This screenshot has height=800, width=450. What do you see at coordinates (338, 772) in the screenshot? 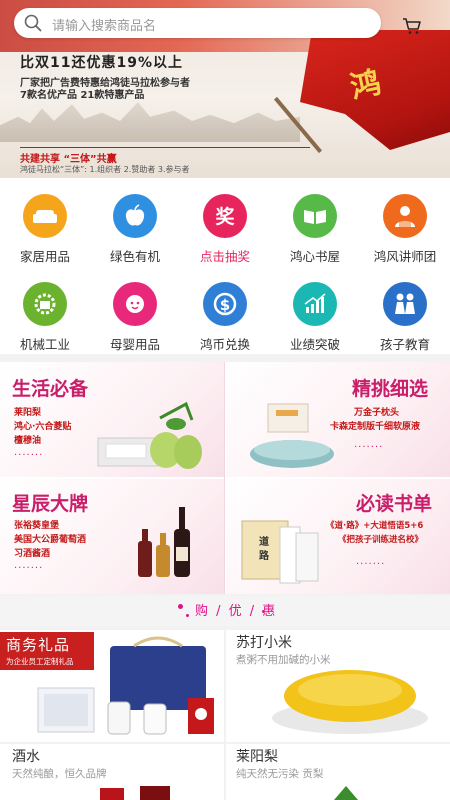
I see `product-laiyang-pear: 莱阳梨 纯天然无污染 贡梨` at bounding box center [338, 772].